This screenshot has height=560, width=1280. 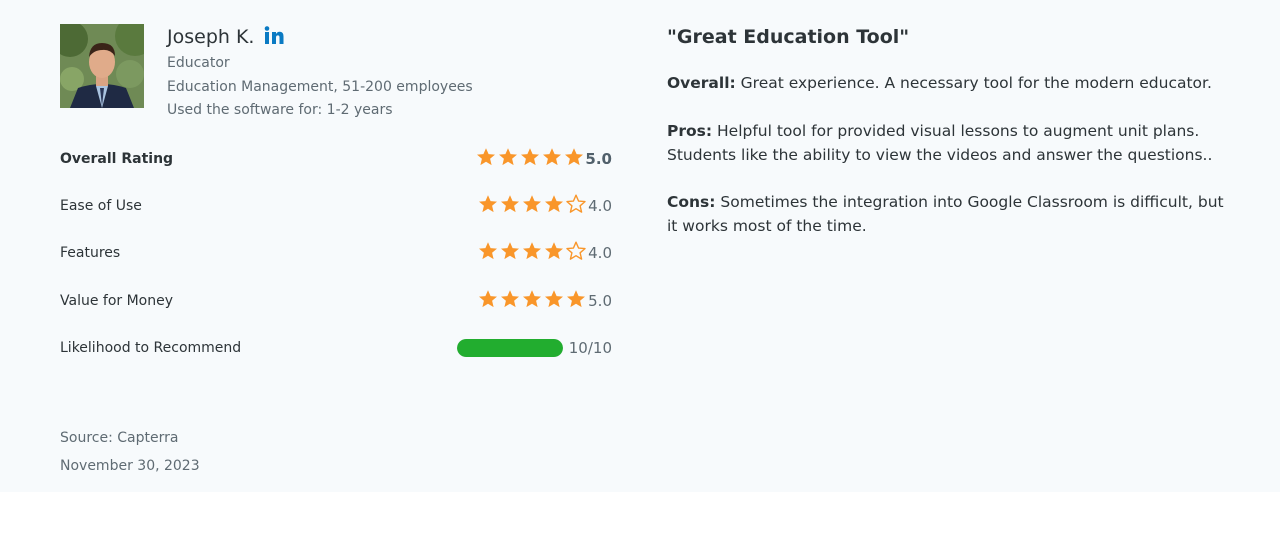 I want to click on rating-label: Features, so click(x=90, y=253).